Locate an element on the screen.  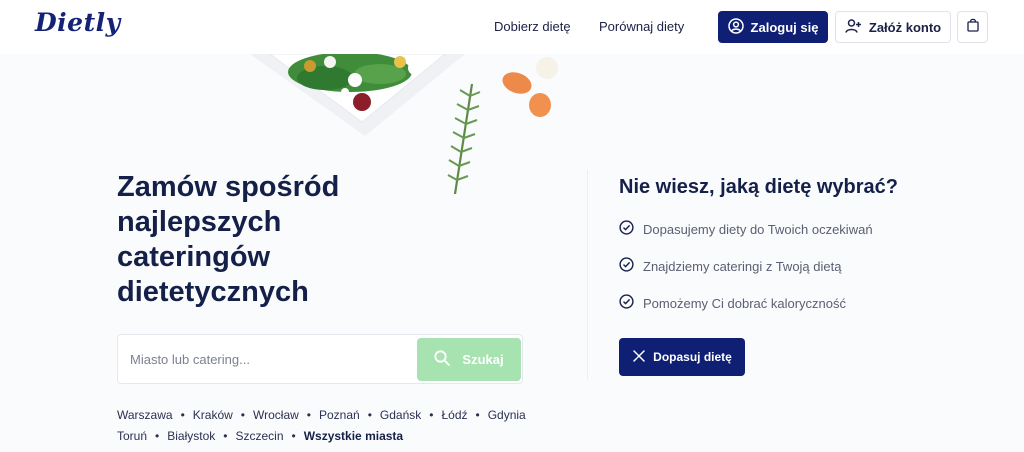
benefit-item: Znajdziemy cateringi z Twoją dietą is located at coordinates (730, 266).